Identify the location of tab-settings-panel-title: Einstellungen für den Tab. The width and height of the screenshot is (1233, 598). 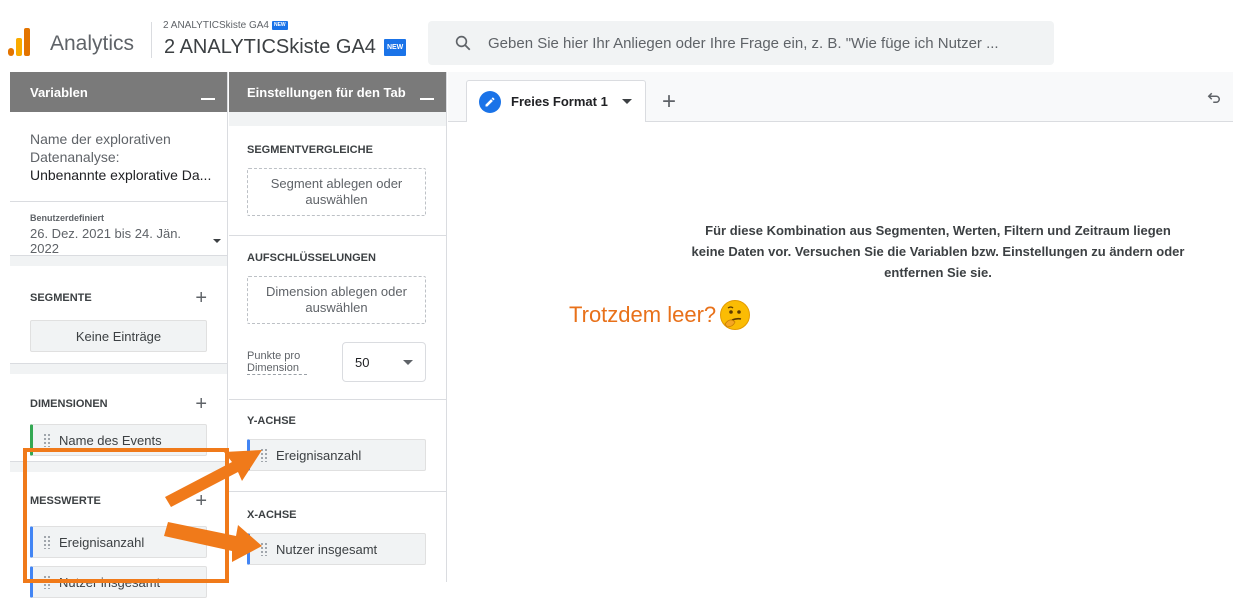
(326, 92).